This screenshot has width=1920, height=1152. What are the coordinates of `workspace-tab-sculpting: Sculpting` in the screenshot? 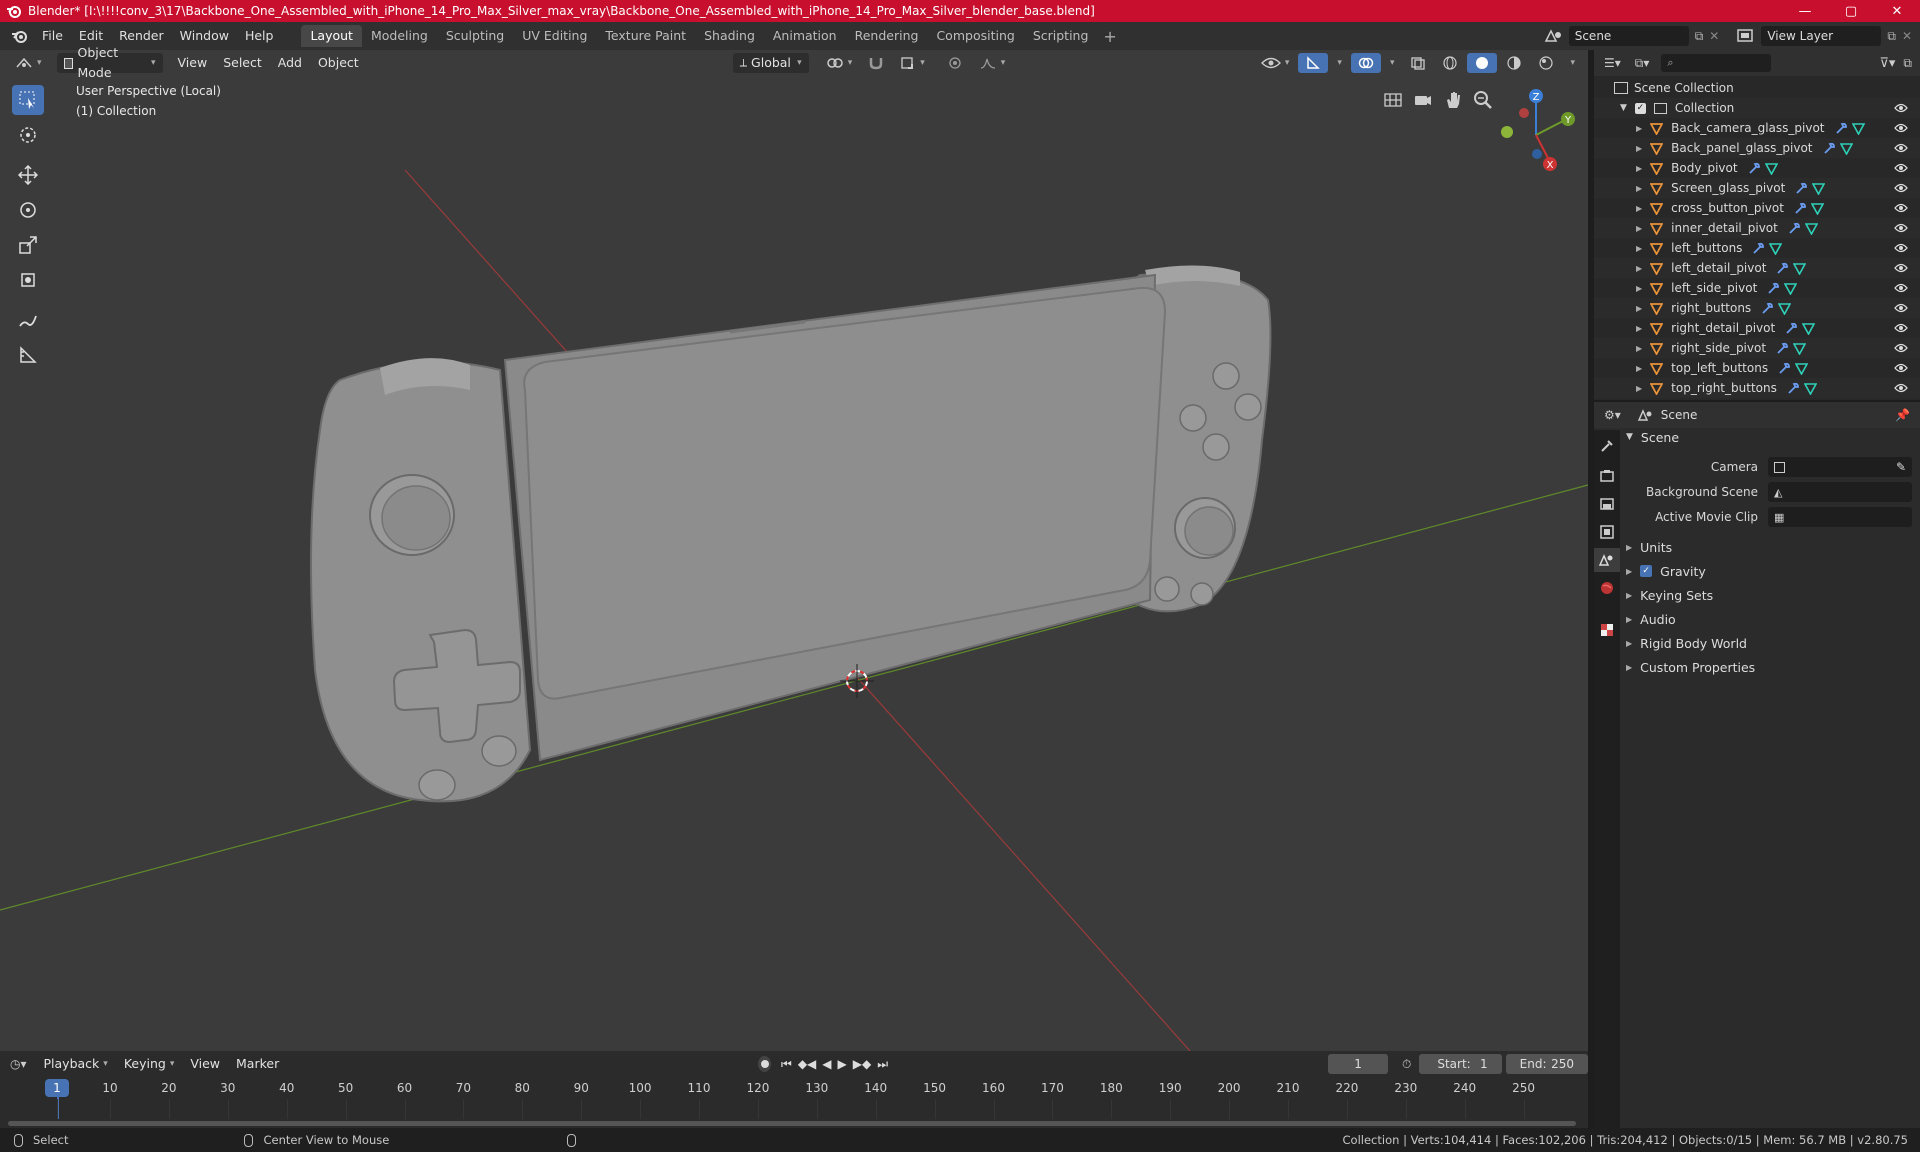 It's located at (475, 36).